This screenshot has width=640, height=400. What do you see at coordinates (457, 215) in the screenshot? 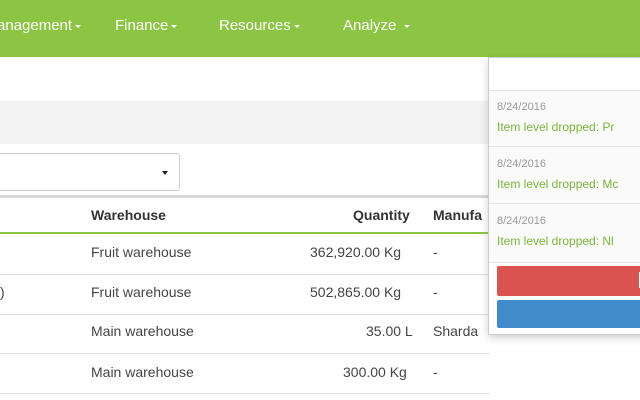
I see `column-header-manufacturer: Manufa` at bounding box center [457, 215].